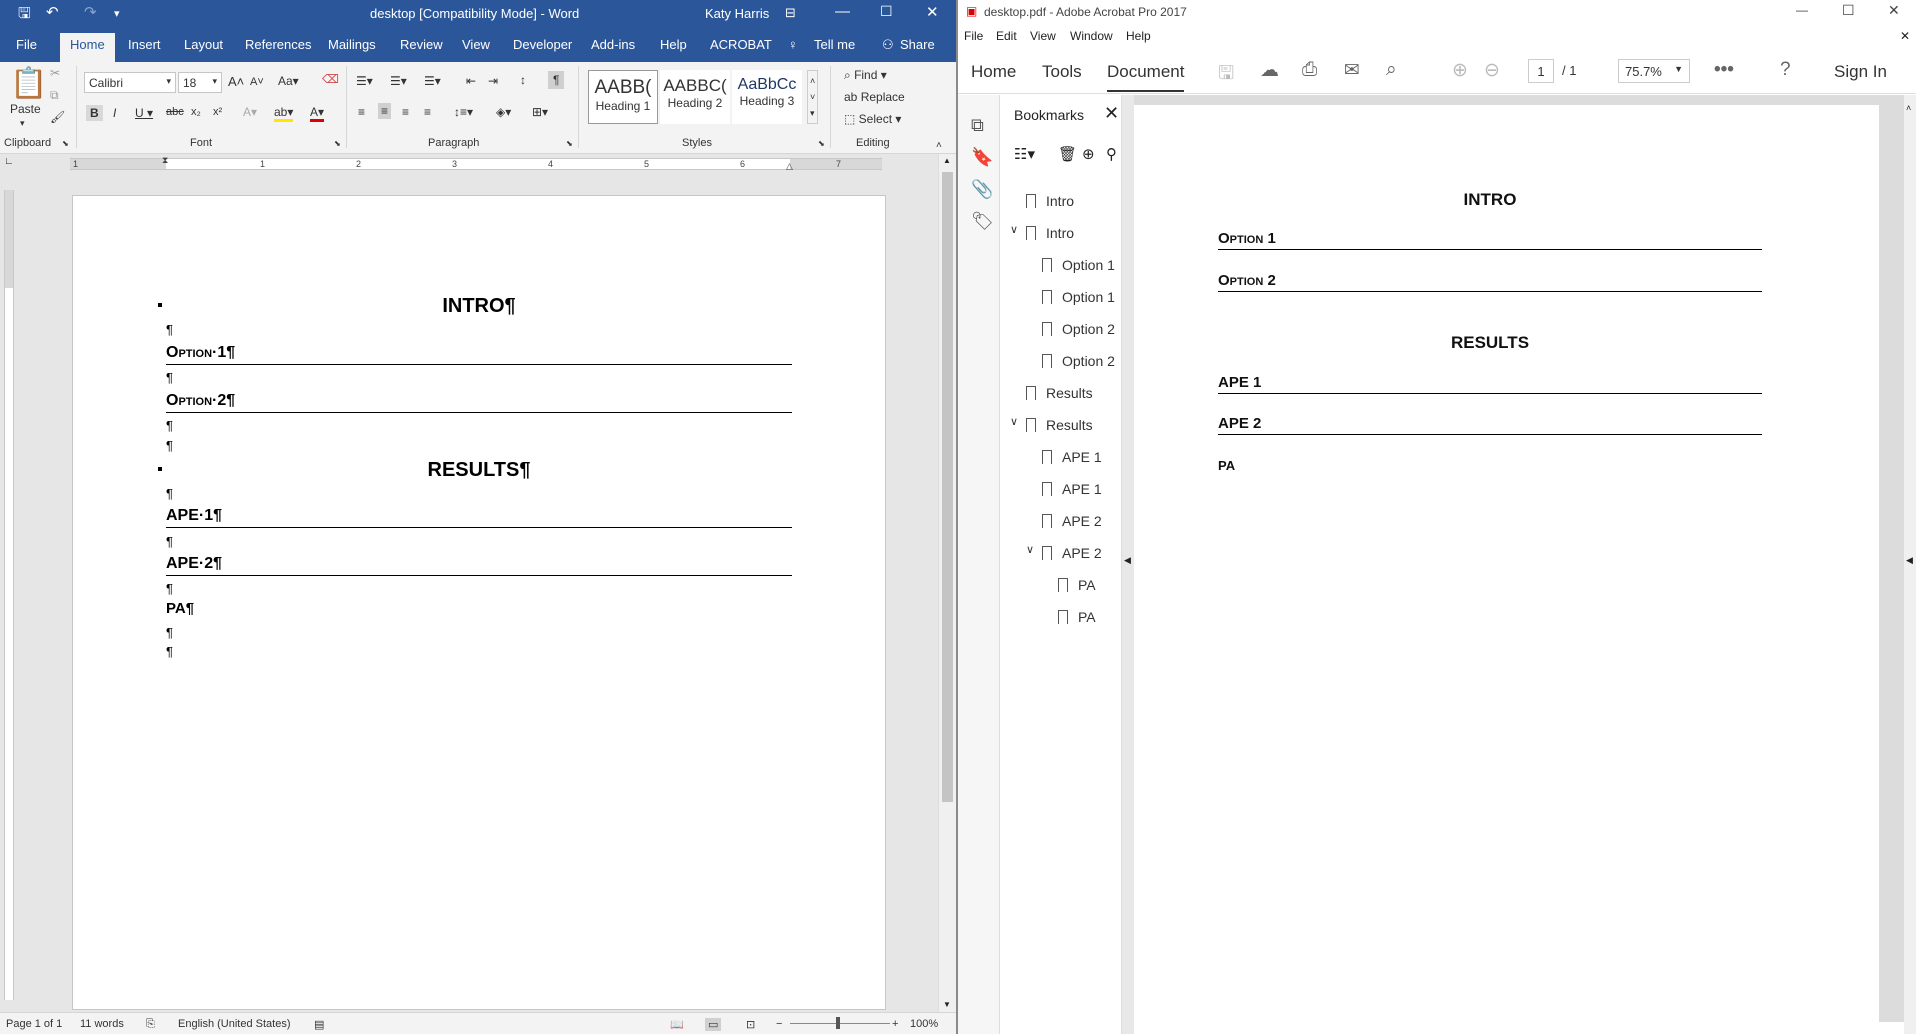 This screenshot has width=1916, height=1034. What do you see at coordinates (1785, 70) in the screenshot?
I see `help-icon: ?` at bounding box center [1785, 70].